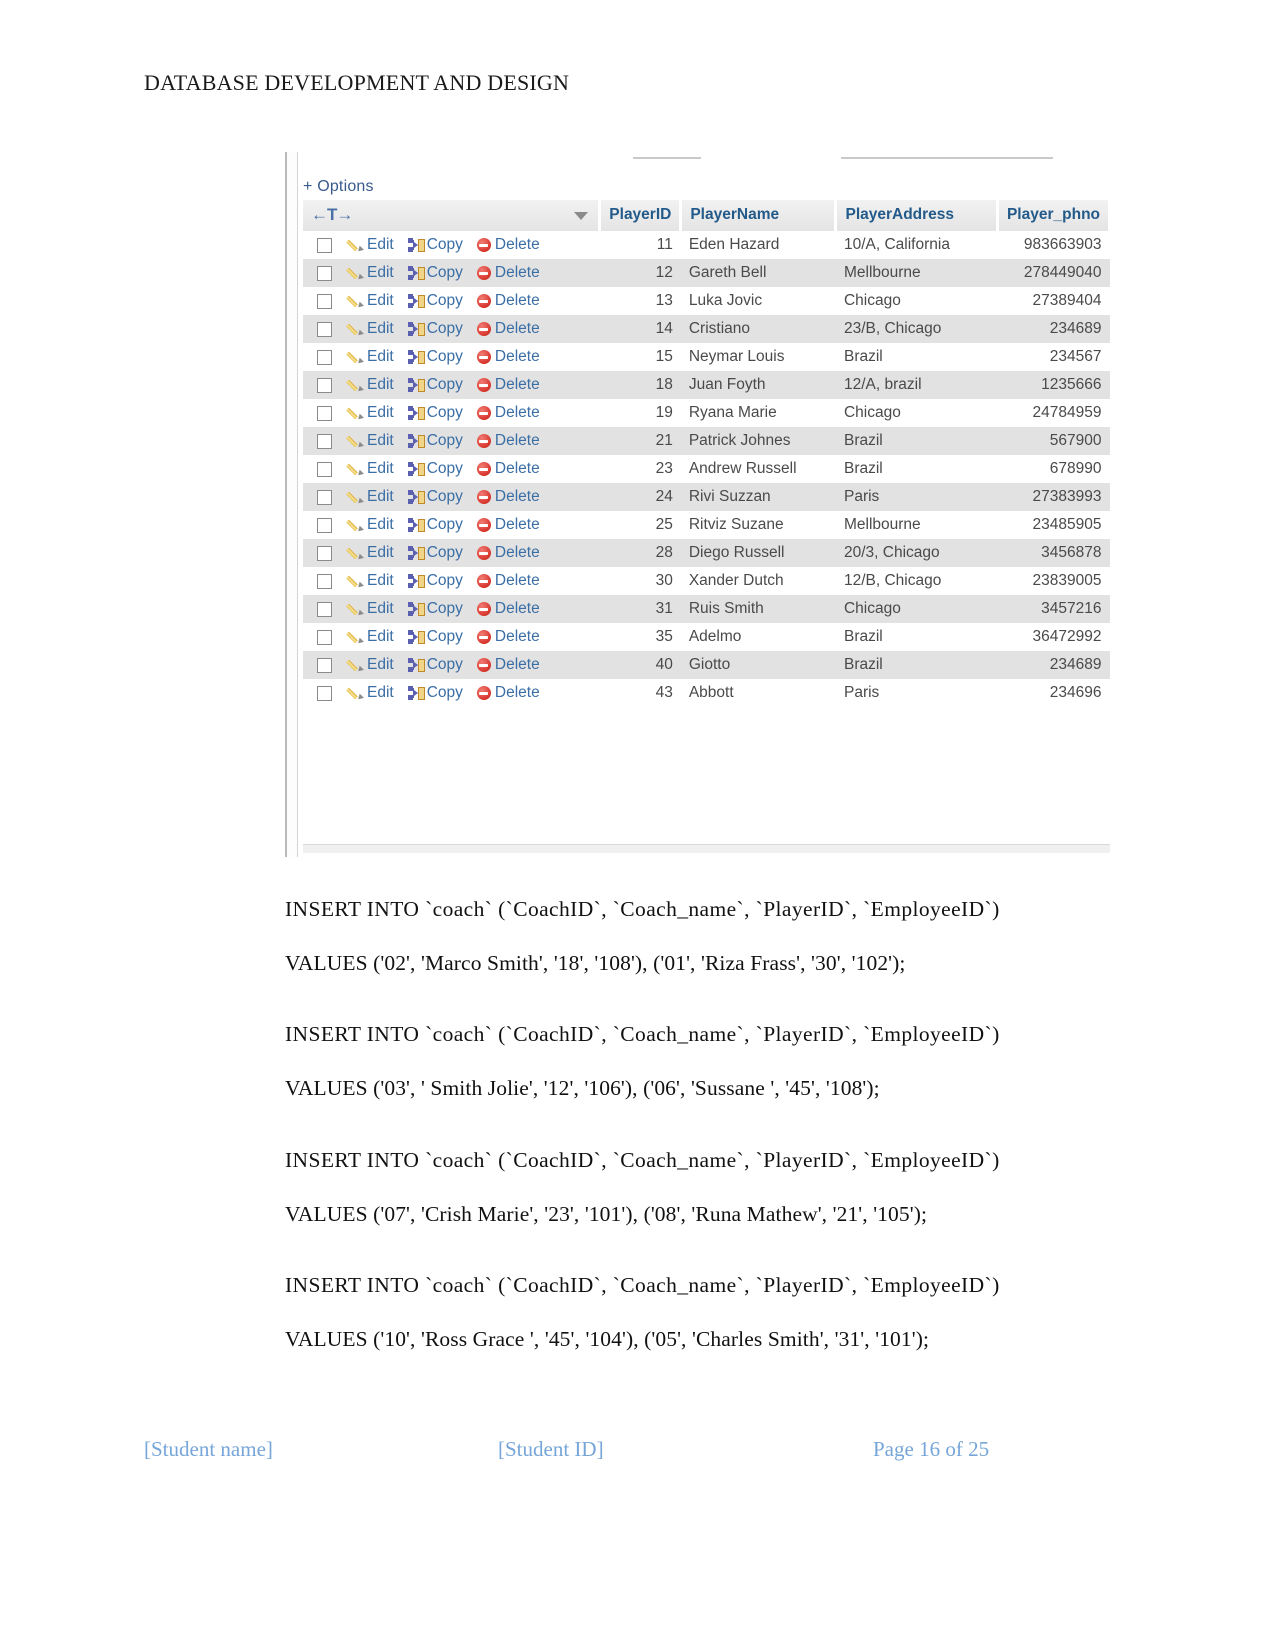 The height and width of the screenshot is (1651, 1275). What do you see at coordinates (332, 215) in the screenshot?
I see `sort-control: ←T→` at bounding box center [332, 215].